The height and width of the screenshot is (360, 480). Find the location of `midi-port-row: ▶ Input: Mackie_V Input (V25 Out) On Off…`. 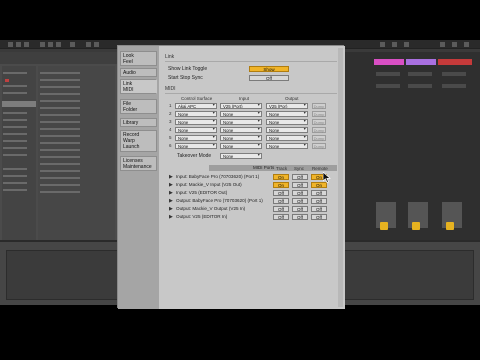

midi-port-row: ▶ Input: Mackie_V Input (V25 Out) On Off… is located at coordinates (253, 185).